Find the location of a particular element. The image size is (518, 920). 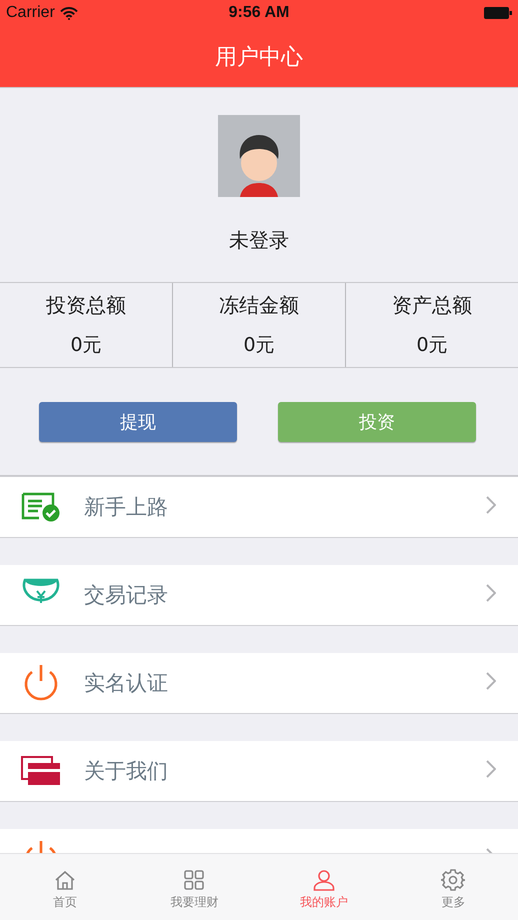

carrier-label: Carrier is located at coordinates (30, 13).